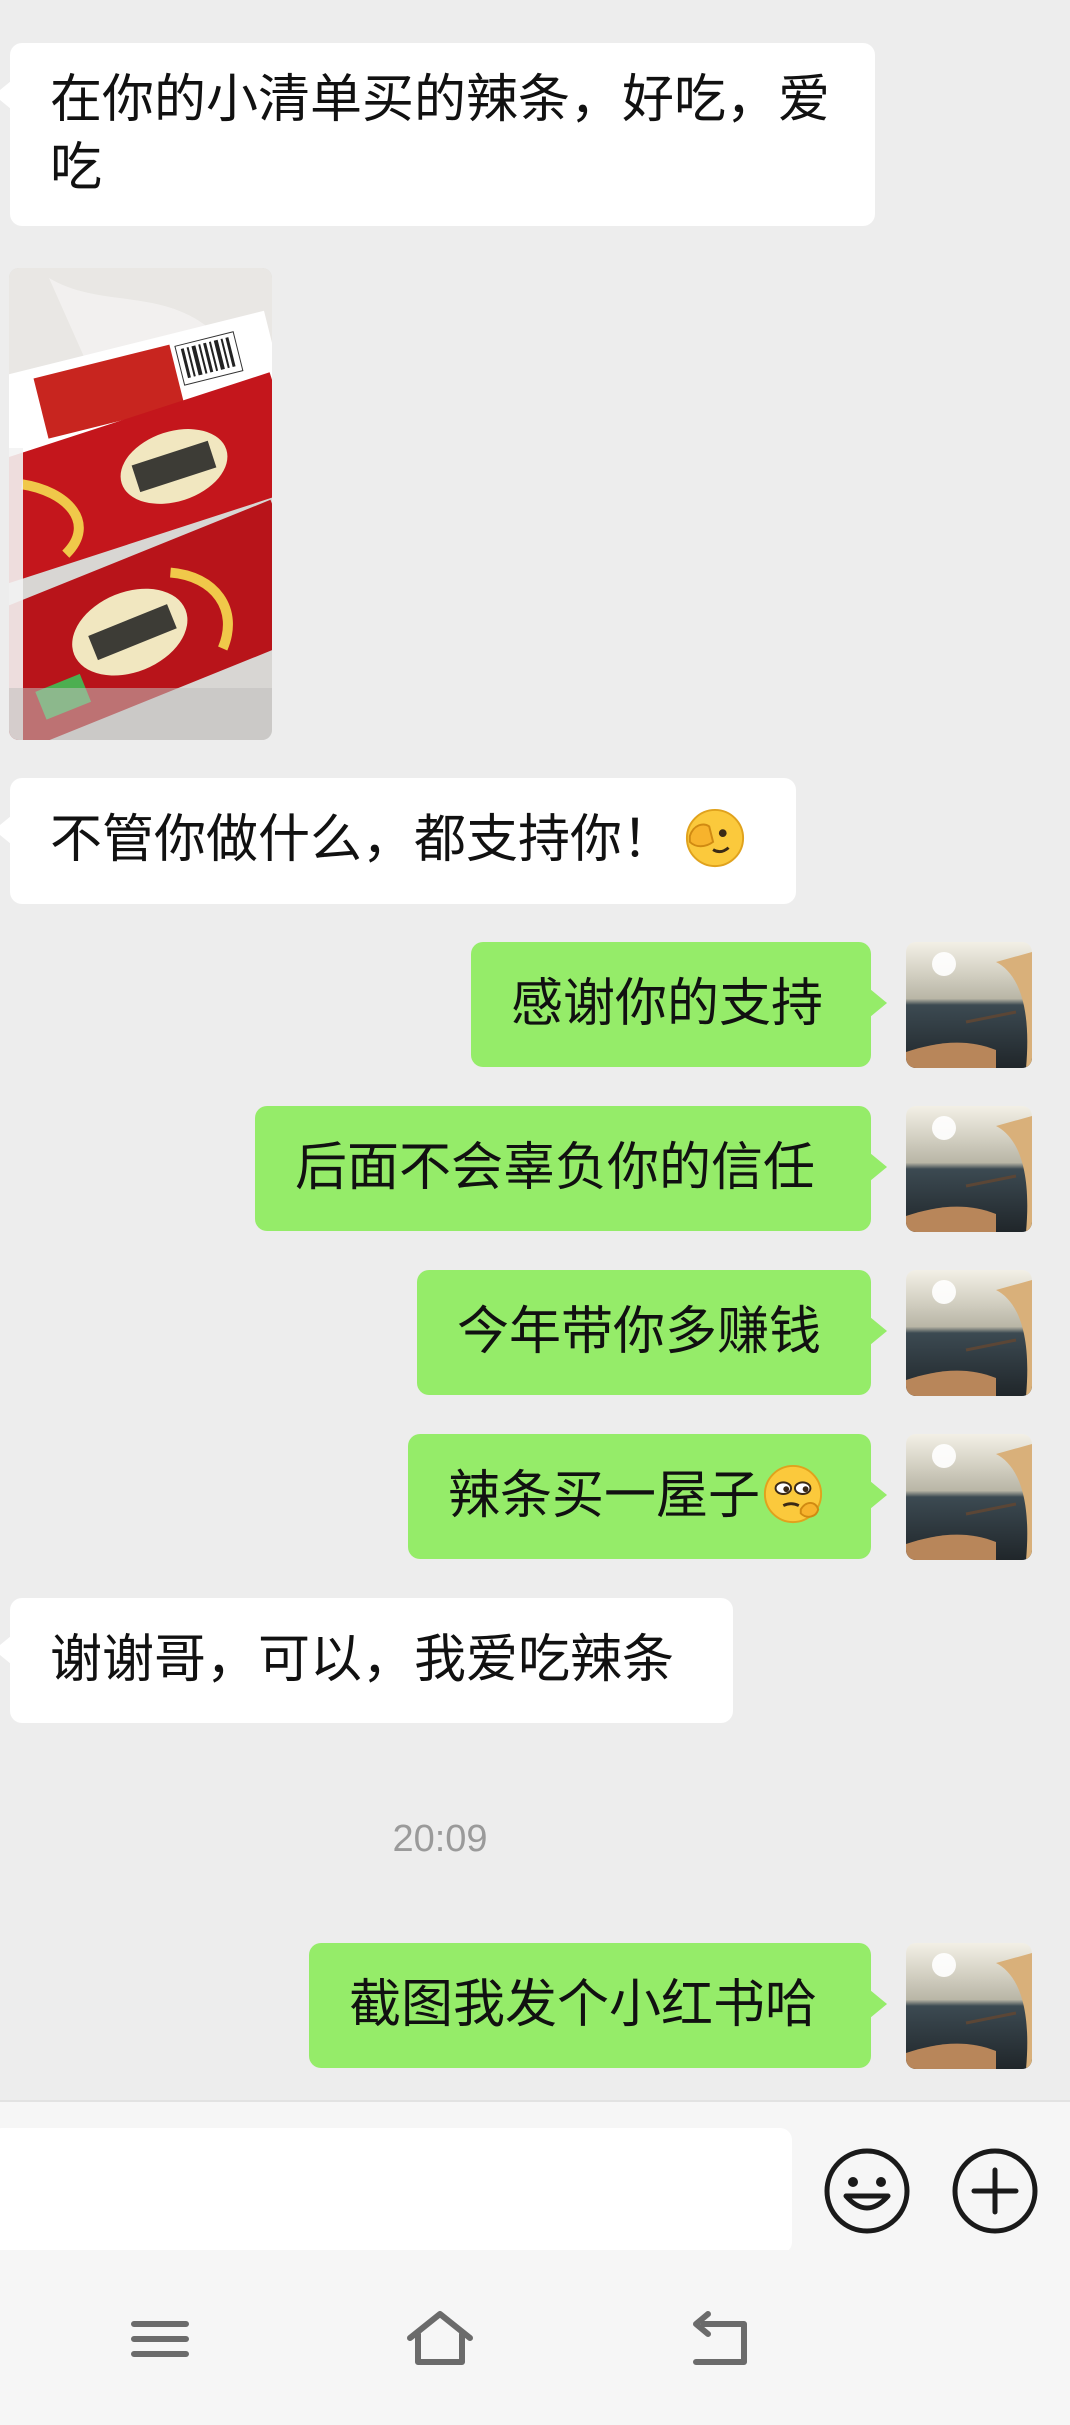 The height and width of the screenshot is (2425, 1070). Describe the element at coordinates (995, 2191) in the screenshot. I see `plus-circle-icon` at that location.